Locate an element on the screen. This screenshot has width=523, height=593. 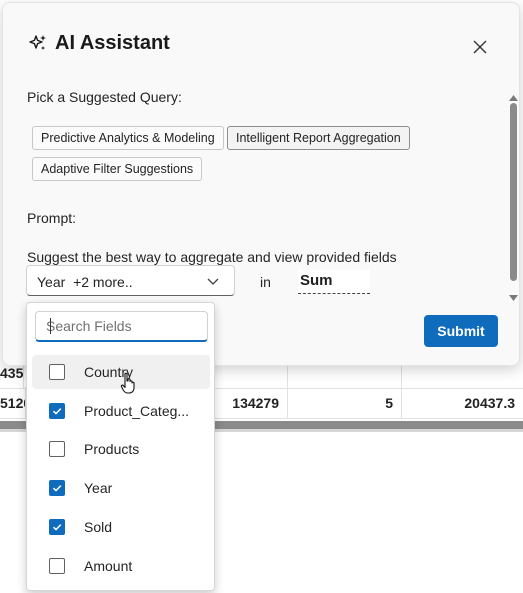
scroll-up-arrow-icon is located at coordinates (513, 95).